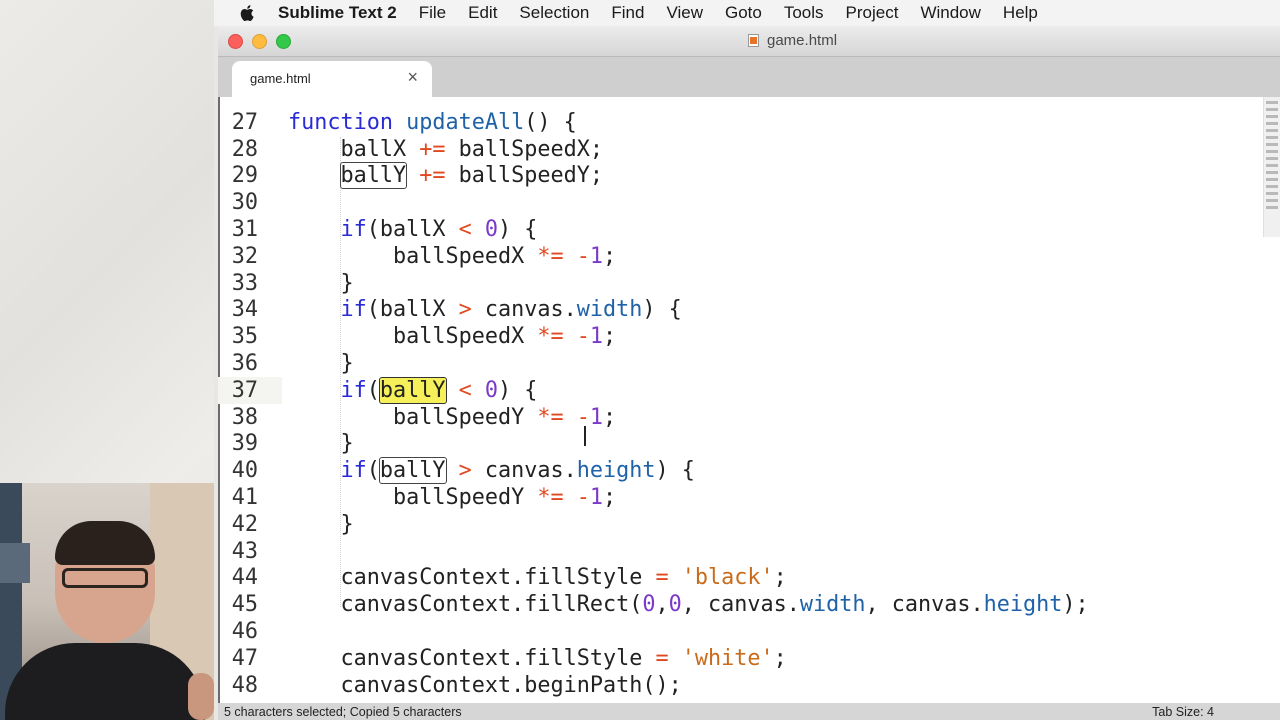 The width and height of the screenshot is (1280, 720). Describe the element at coordinates (244, 176) in the screenshot. I see `line-number: 29` at that location.